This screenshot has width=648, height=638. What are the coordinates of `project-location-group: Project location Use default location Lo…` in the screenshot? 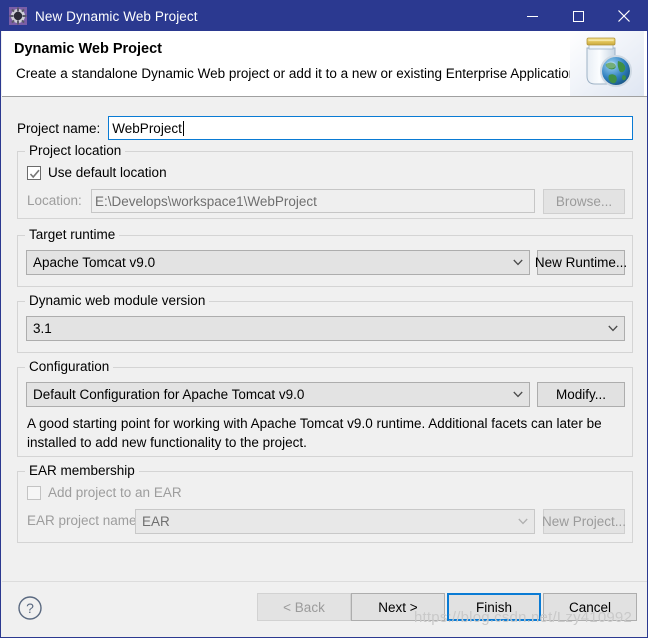 It's located at (325, 181).